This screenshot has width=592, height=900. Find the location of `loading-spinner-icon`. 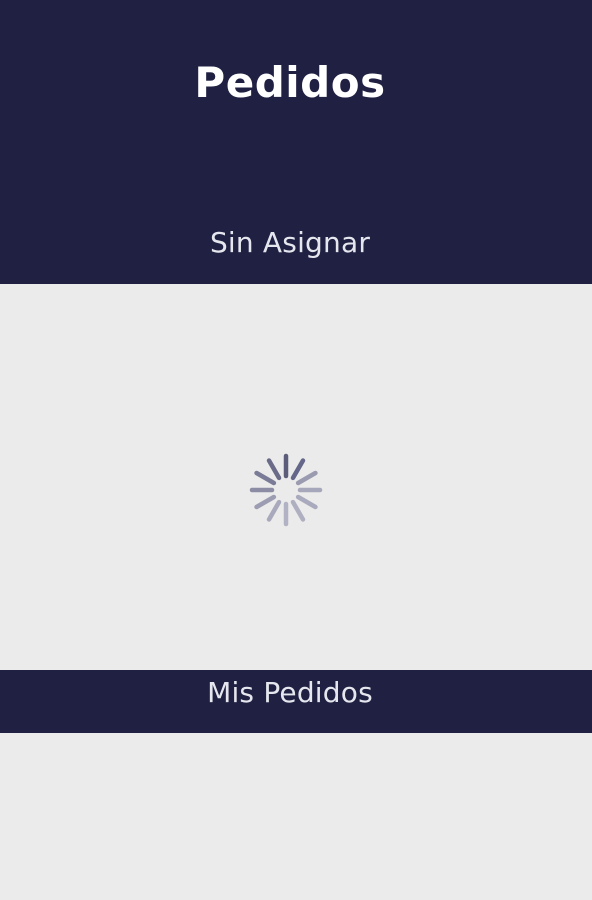

loading-spinner-icon is located at coordinates (286, 490).